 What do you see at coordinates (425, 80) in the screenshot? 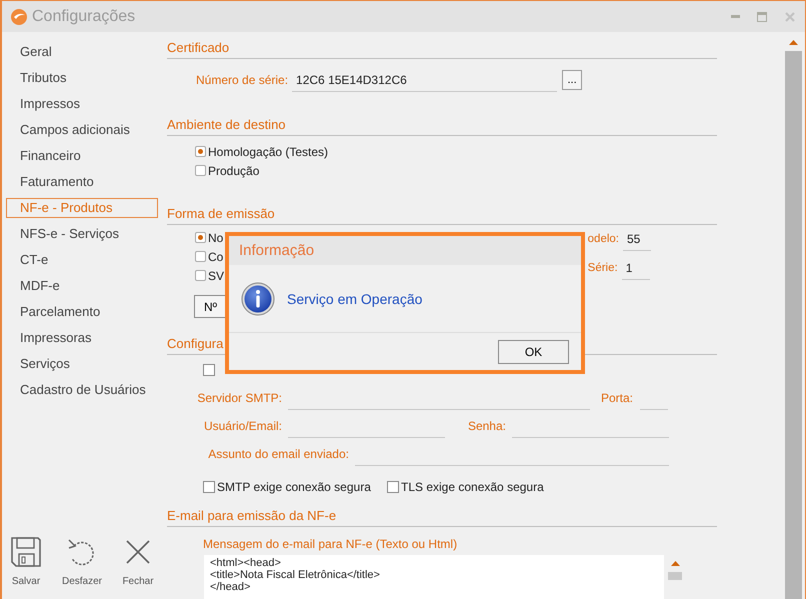
I see `input-field: 12C6 15E14D312C6` at bounding box center [425, 80].